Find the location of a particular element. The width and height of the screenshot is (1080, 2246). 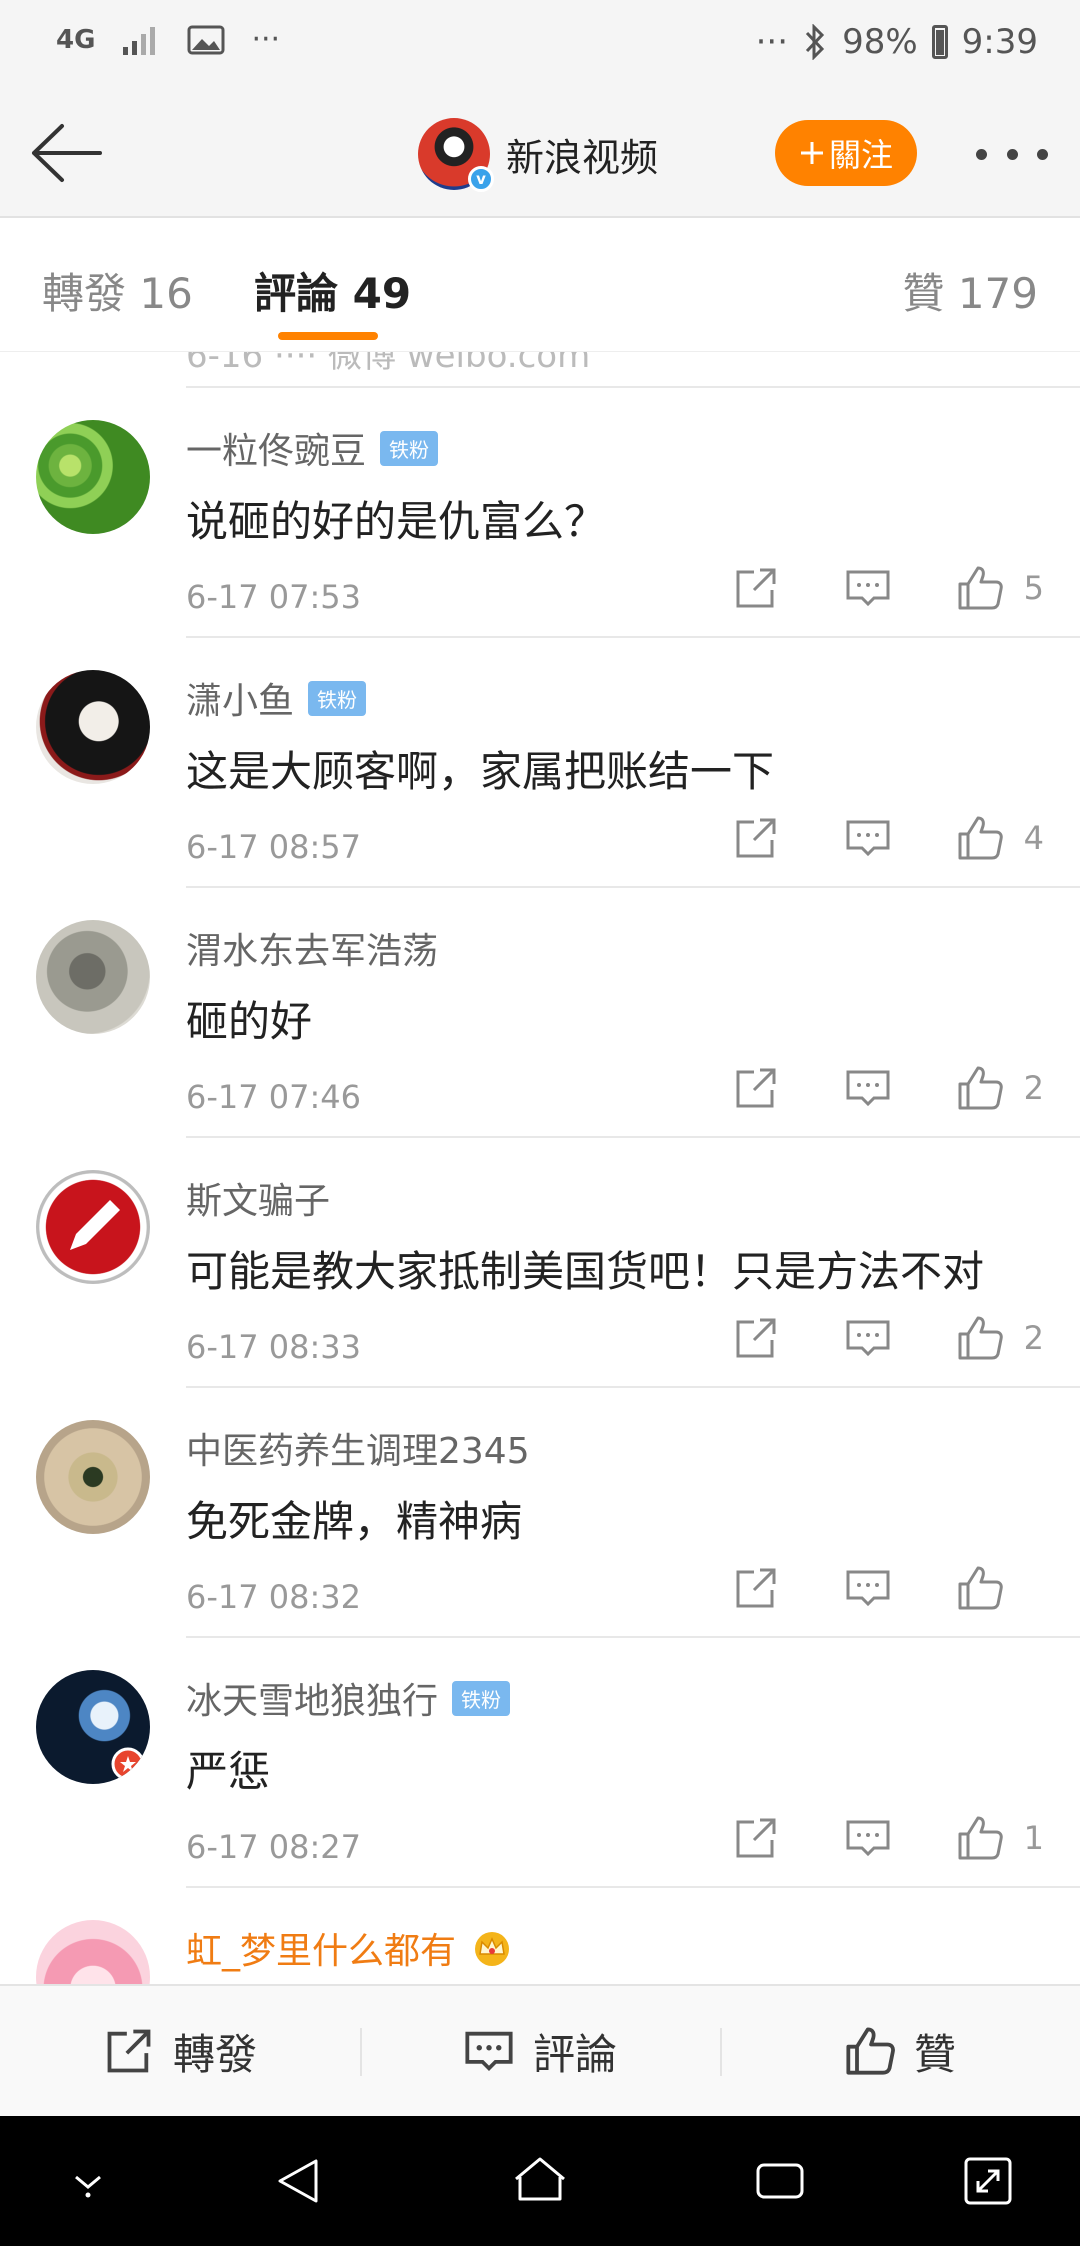

comment-author: 一粒佟豌豆 is located at coordinates (276, 448).